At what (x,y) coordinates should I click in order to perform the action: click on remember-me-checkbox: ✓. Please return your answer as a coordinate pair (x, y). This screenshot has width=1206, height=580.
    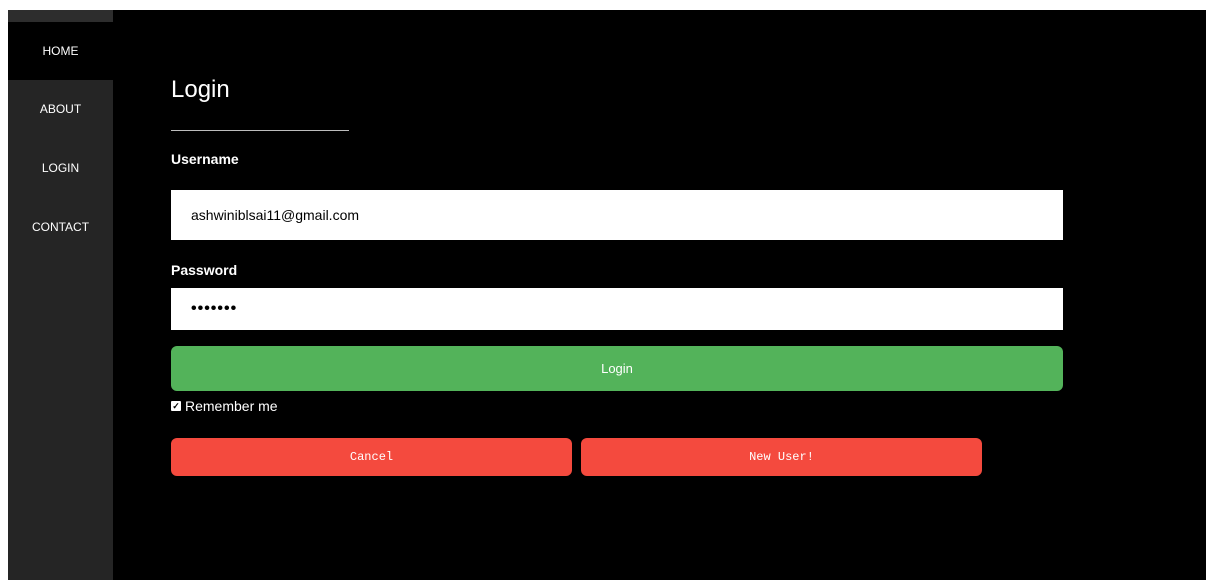
    Looking at the image, I should click on (176, 406).